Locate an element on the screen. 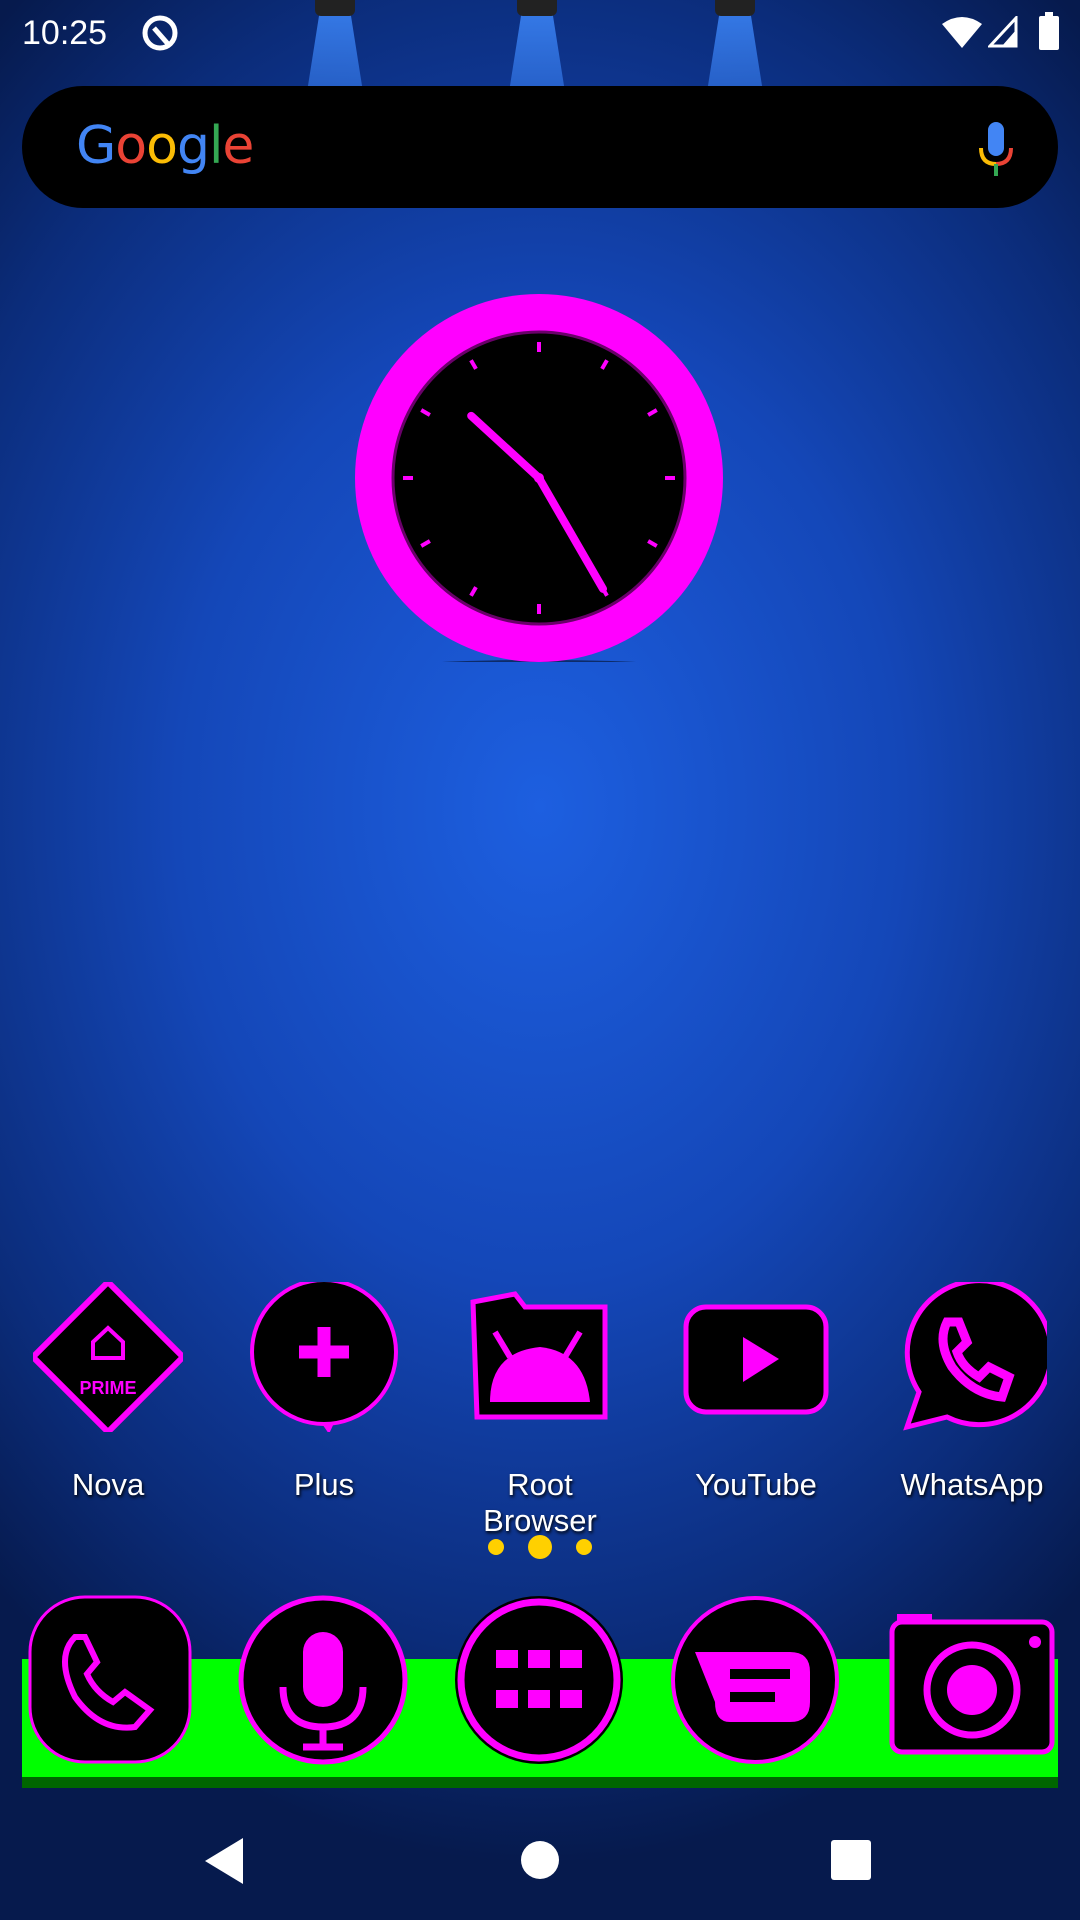  home-button is located at coordinates (540, 1860).